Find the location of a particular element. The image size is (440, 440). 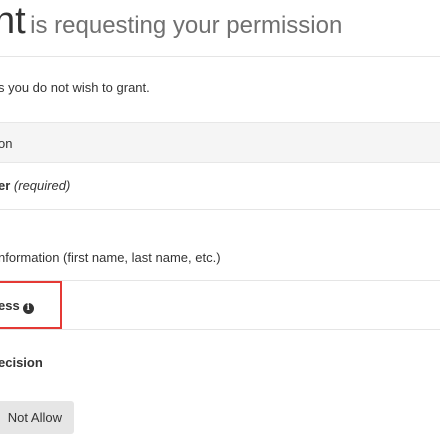

do-not-allow-button: Not Allow is located at coordinates (37, 417).